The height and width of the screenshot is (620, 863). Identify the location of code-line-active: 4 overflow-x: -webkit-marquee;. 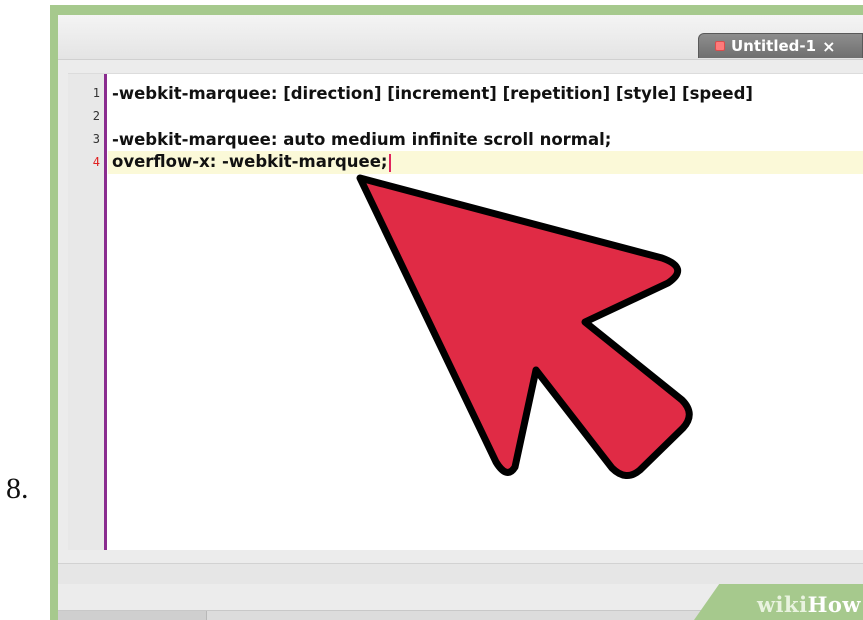
(465, 162).